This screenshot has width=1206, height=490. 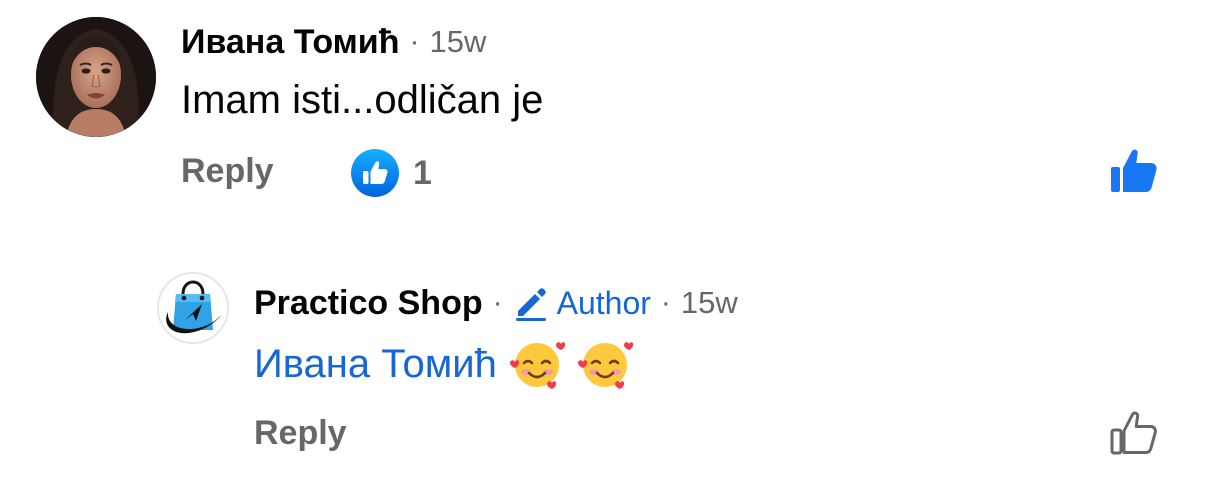 I want to click on mention-link: Ивана Томић, so click(x=375, y=364).